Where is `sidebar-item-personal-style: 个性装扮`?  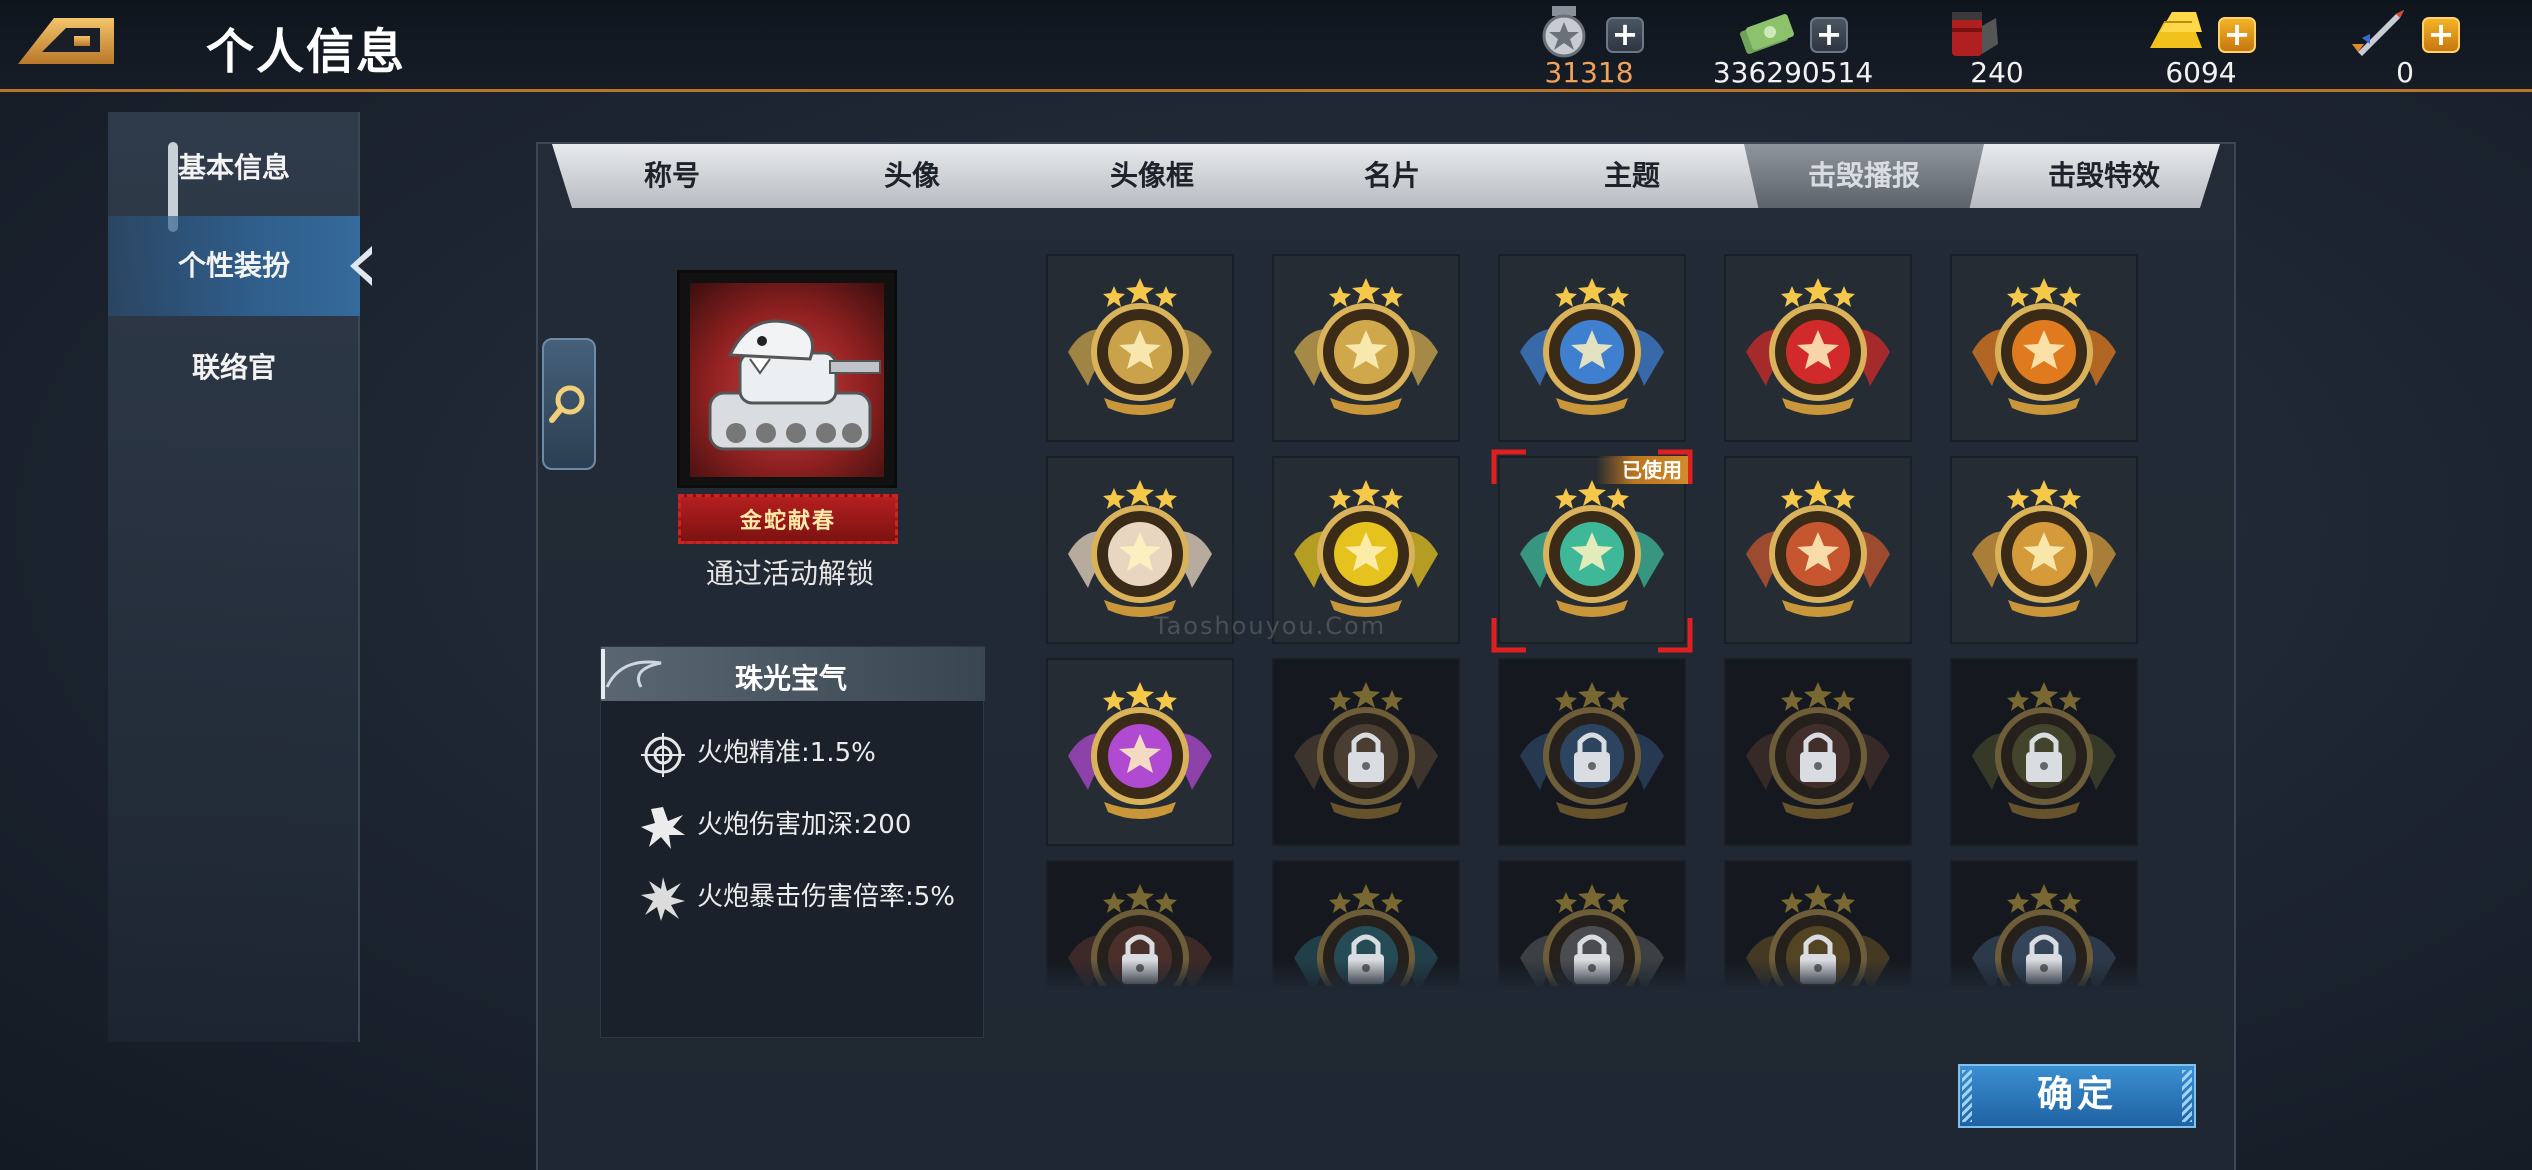
sidebar-item-personal-style: 个性装扮 is located at coordinates (240, 266).